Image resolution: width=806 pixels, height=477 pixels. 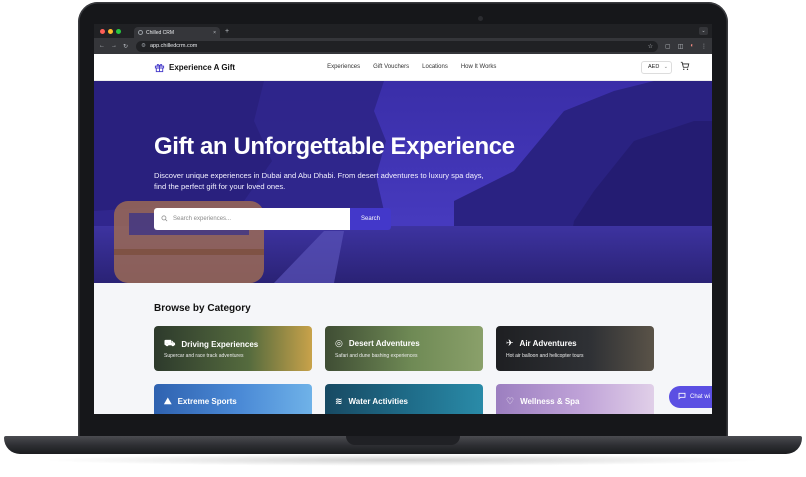 What do you see at coordinates (510, 401) in the screenshot?
I see `heart-icon: ♡` at bounding box center [510, 401].